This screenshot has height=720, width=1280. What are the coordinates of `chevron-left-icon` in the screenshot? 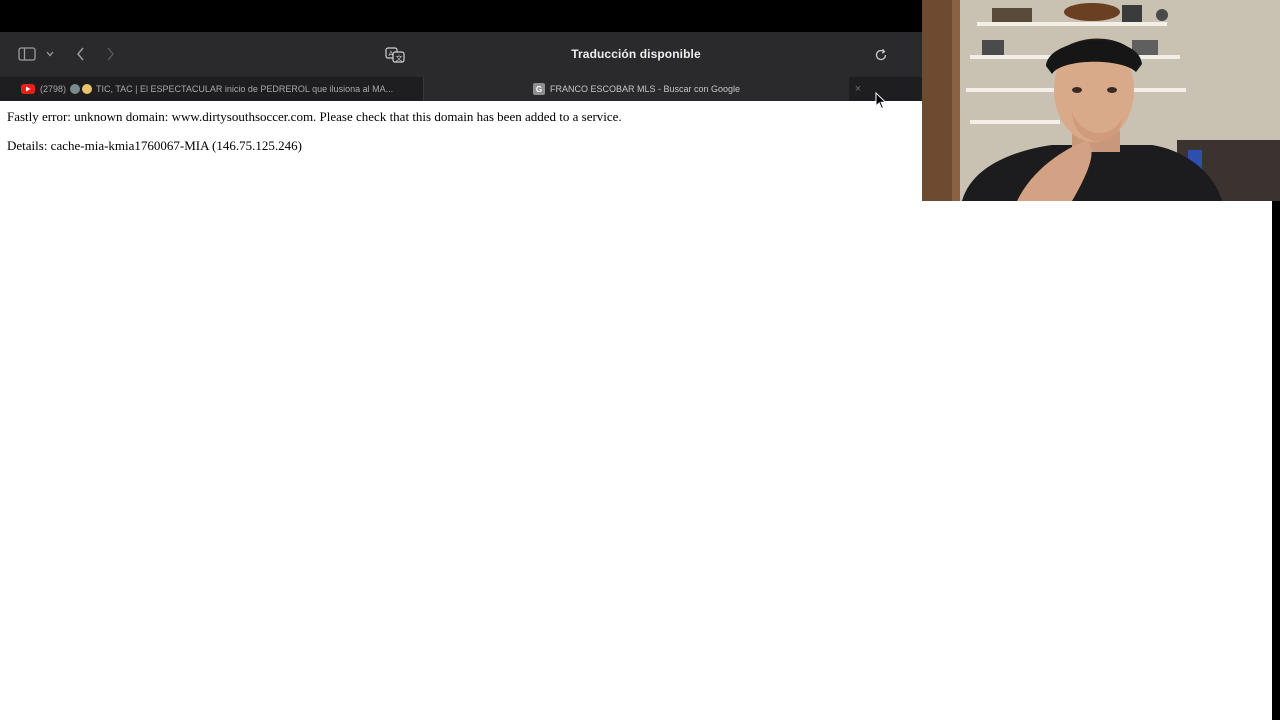 It's located at (80, 54).